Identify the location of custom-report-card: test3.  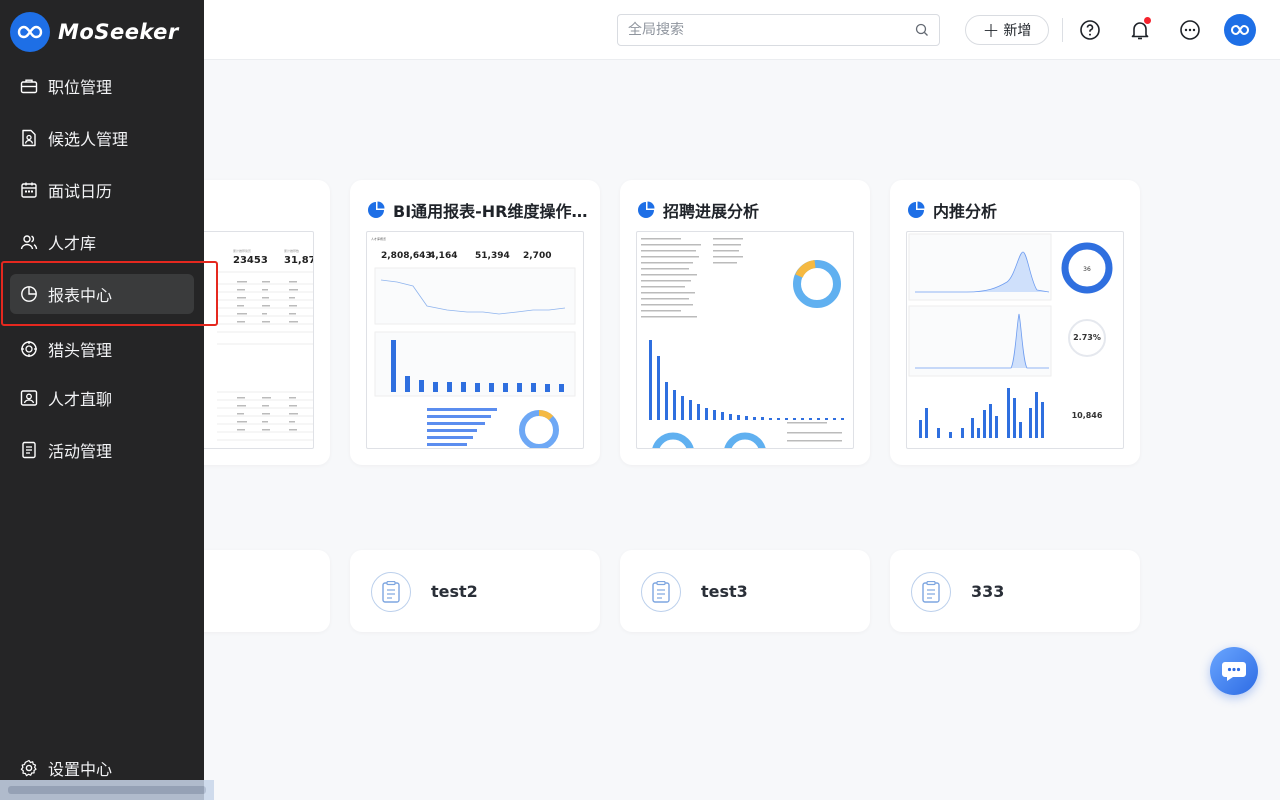
(745, 591).